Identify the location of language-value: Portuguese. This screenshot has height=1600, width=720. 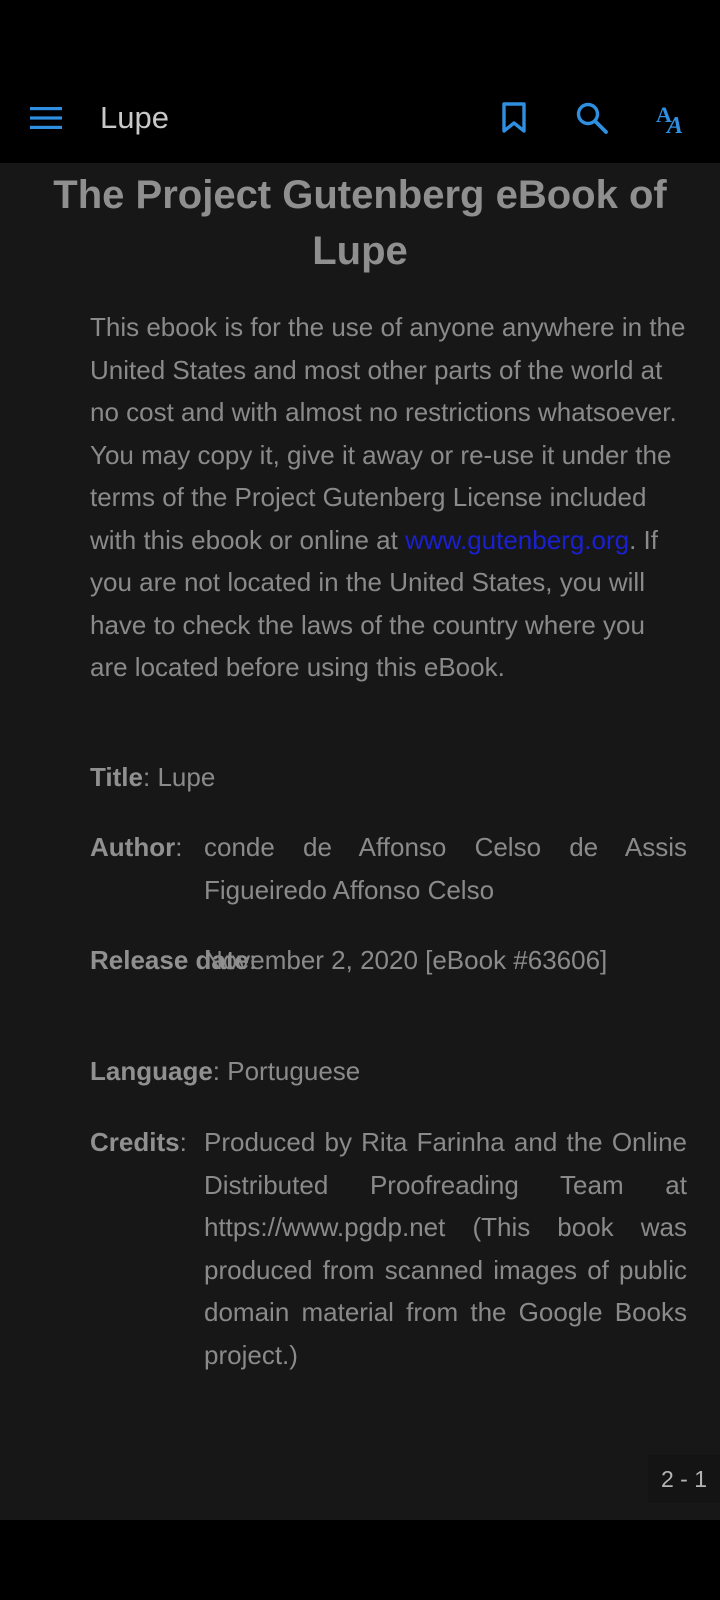
(294, 1071).